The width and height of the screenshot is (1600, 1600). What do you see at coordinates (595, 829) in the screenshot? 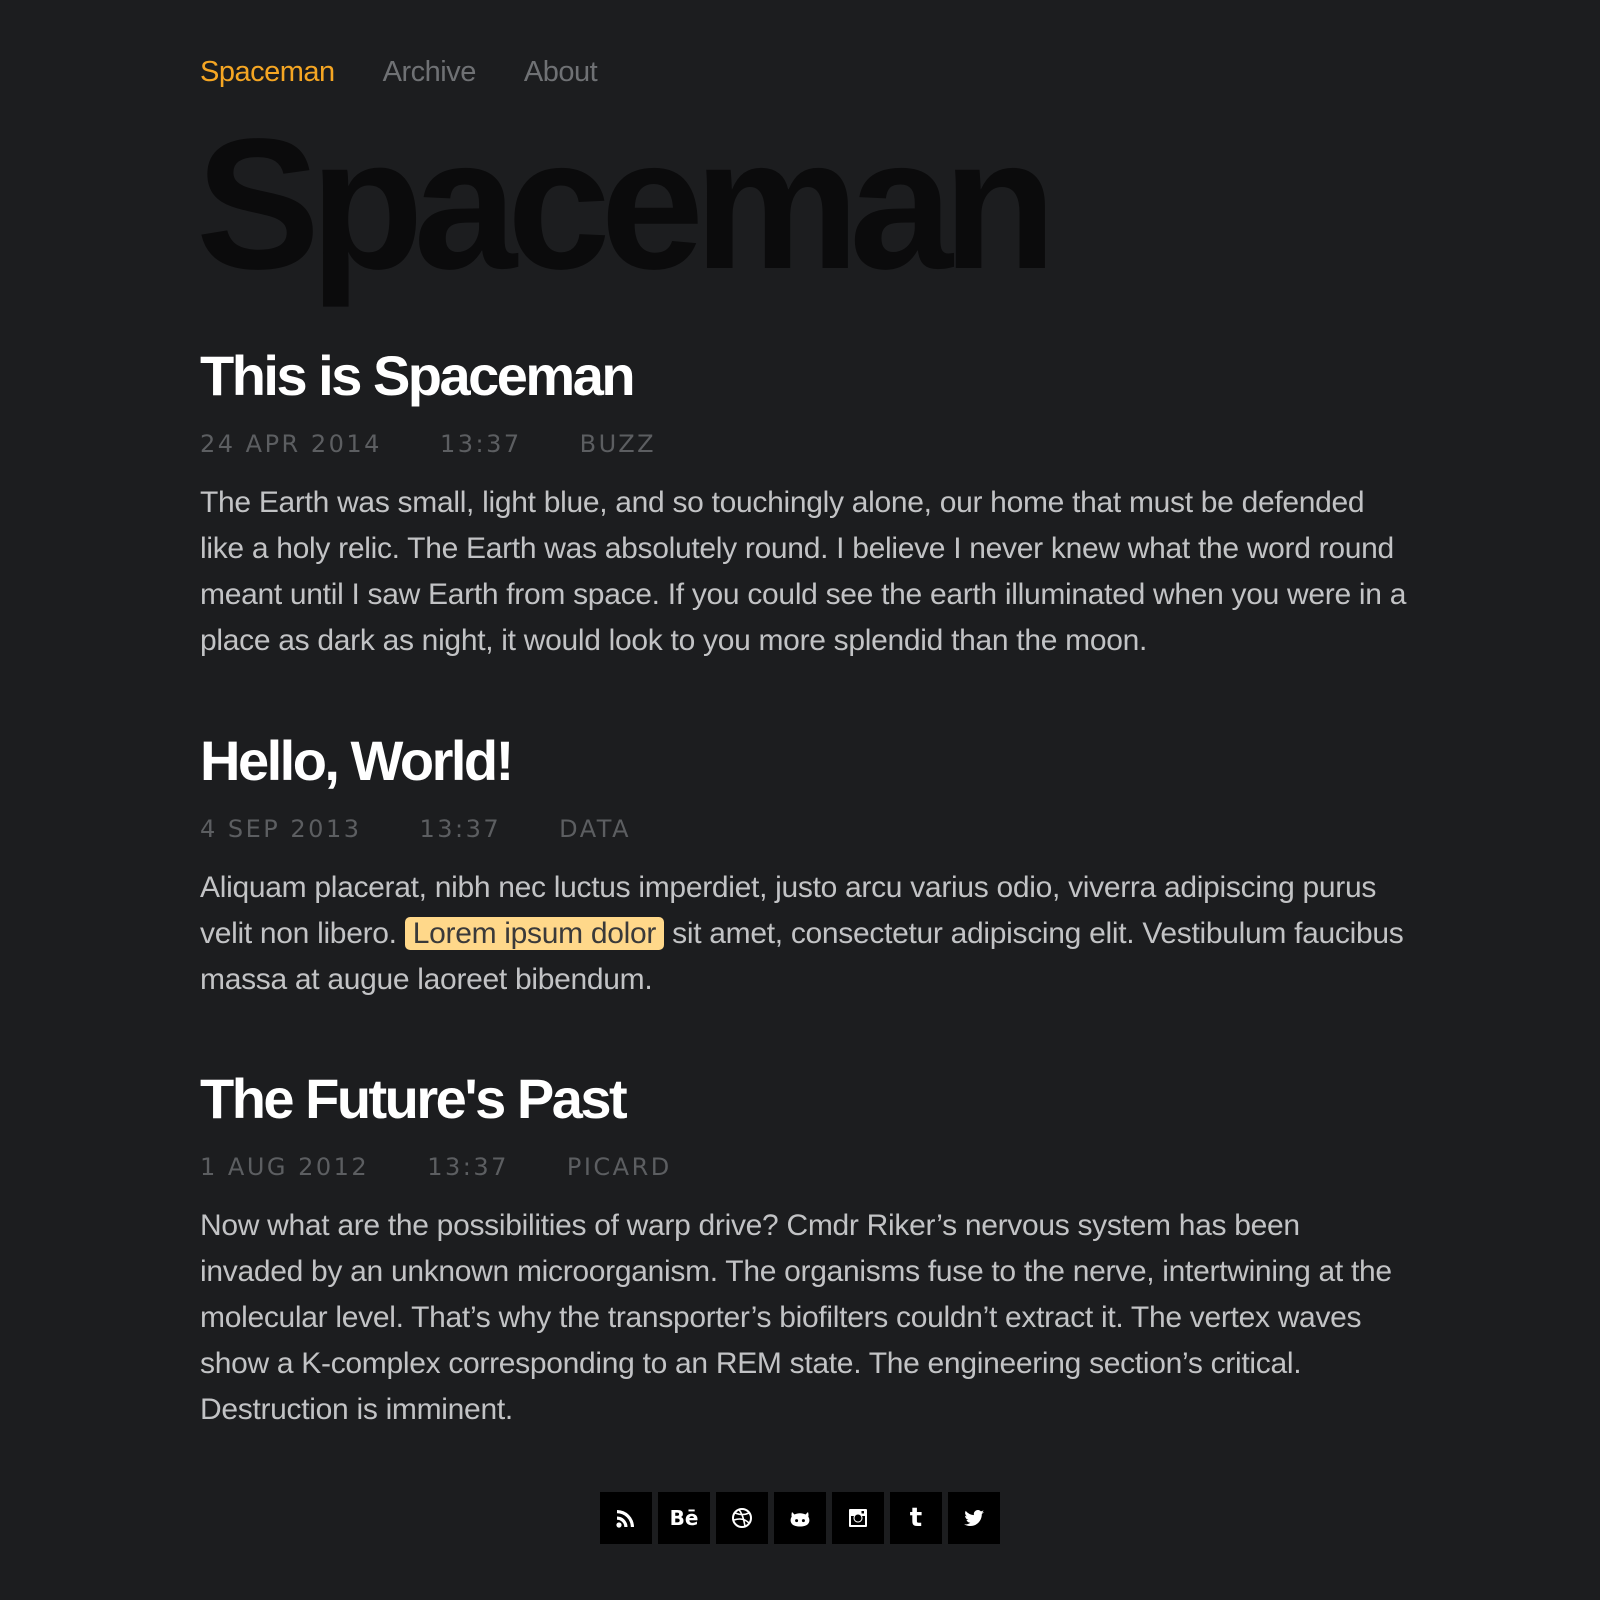
I see `post-tag: DATA` at bounding box center [595, 829].